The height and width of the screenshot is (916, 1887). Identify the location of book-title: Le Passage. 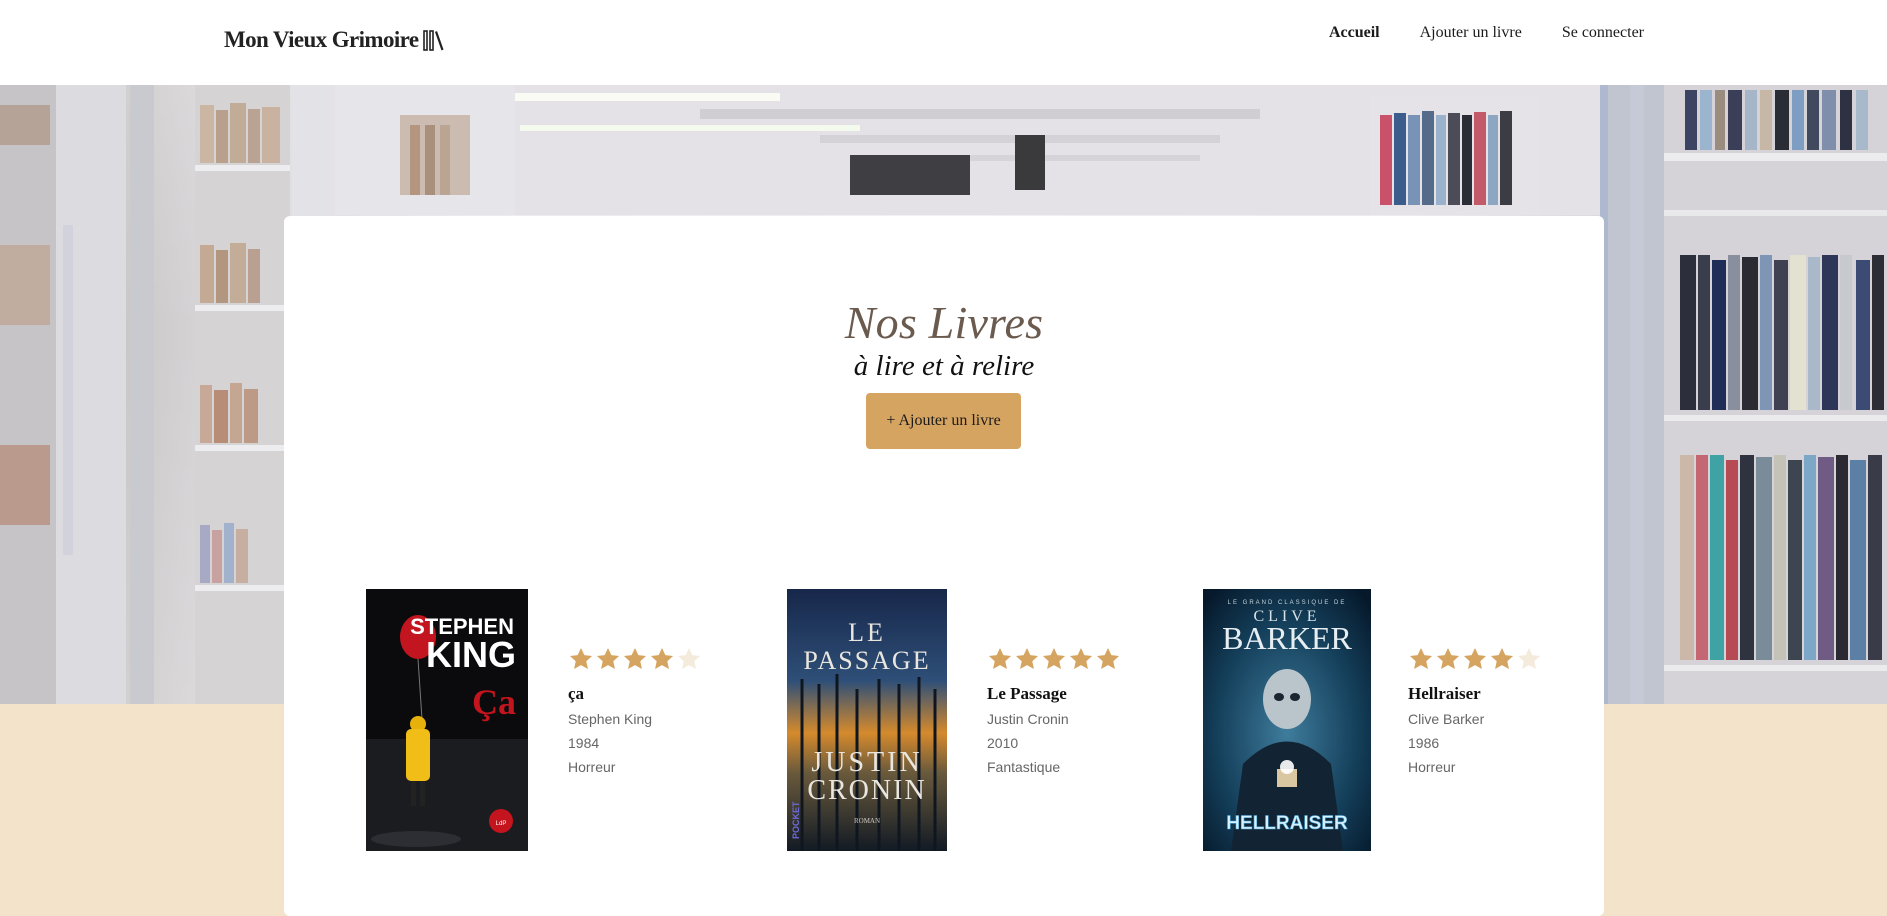
(1027, 693).